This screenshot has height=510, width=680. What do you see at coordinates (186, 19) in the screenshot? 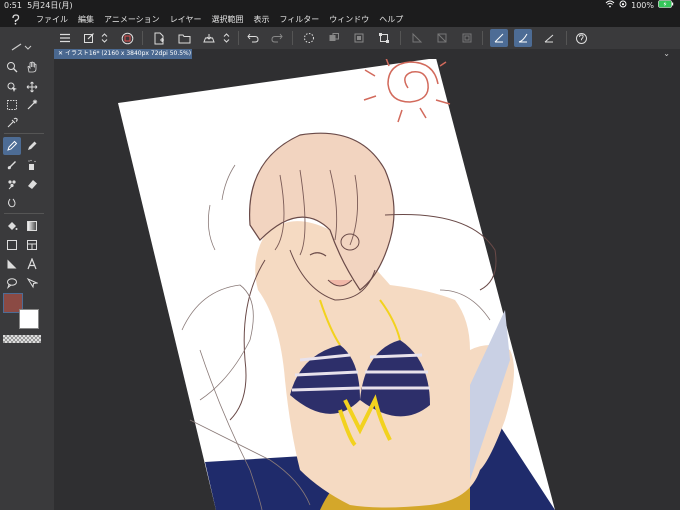
I see `menu-layer: レイヤー` at bounding box center [186, 19].